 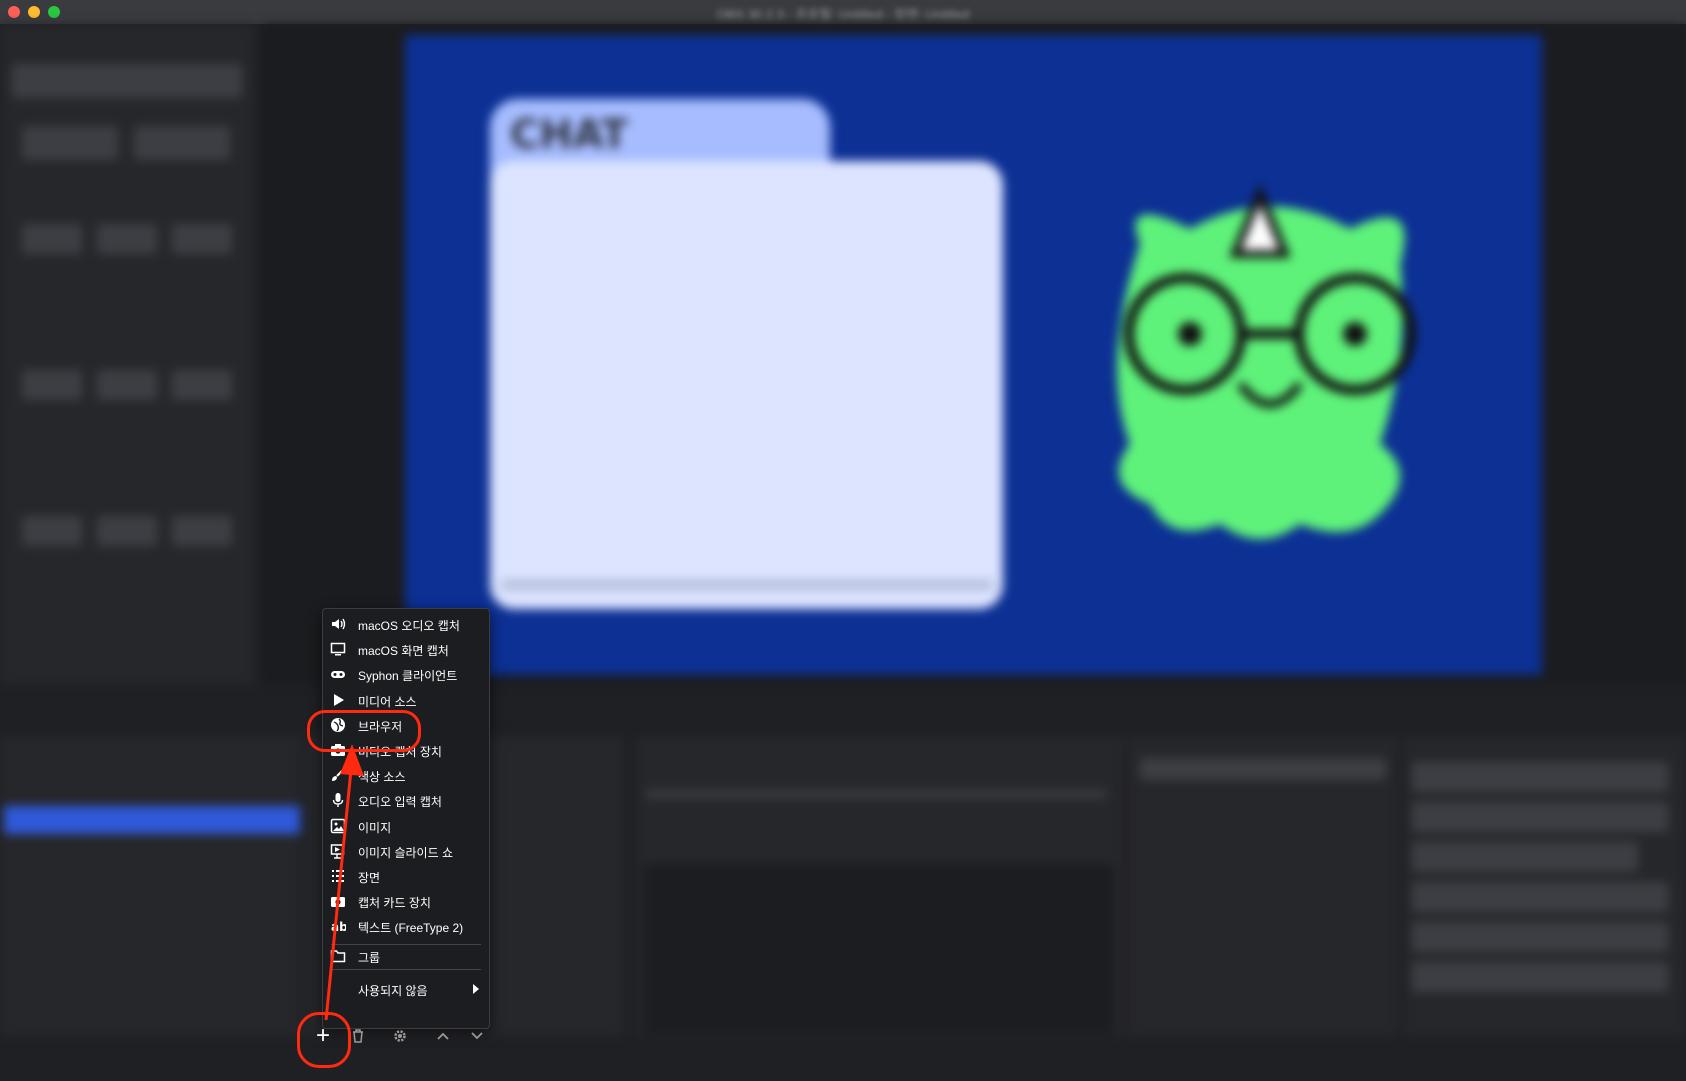 I want to click on chevron-right-icon, so click(x=476, y=991).